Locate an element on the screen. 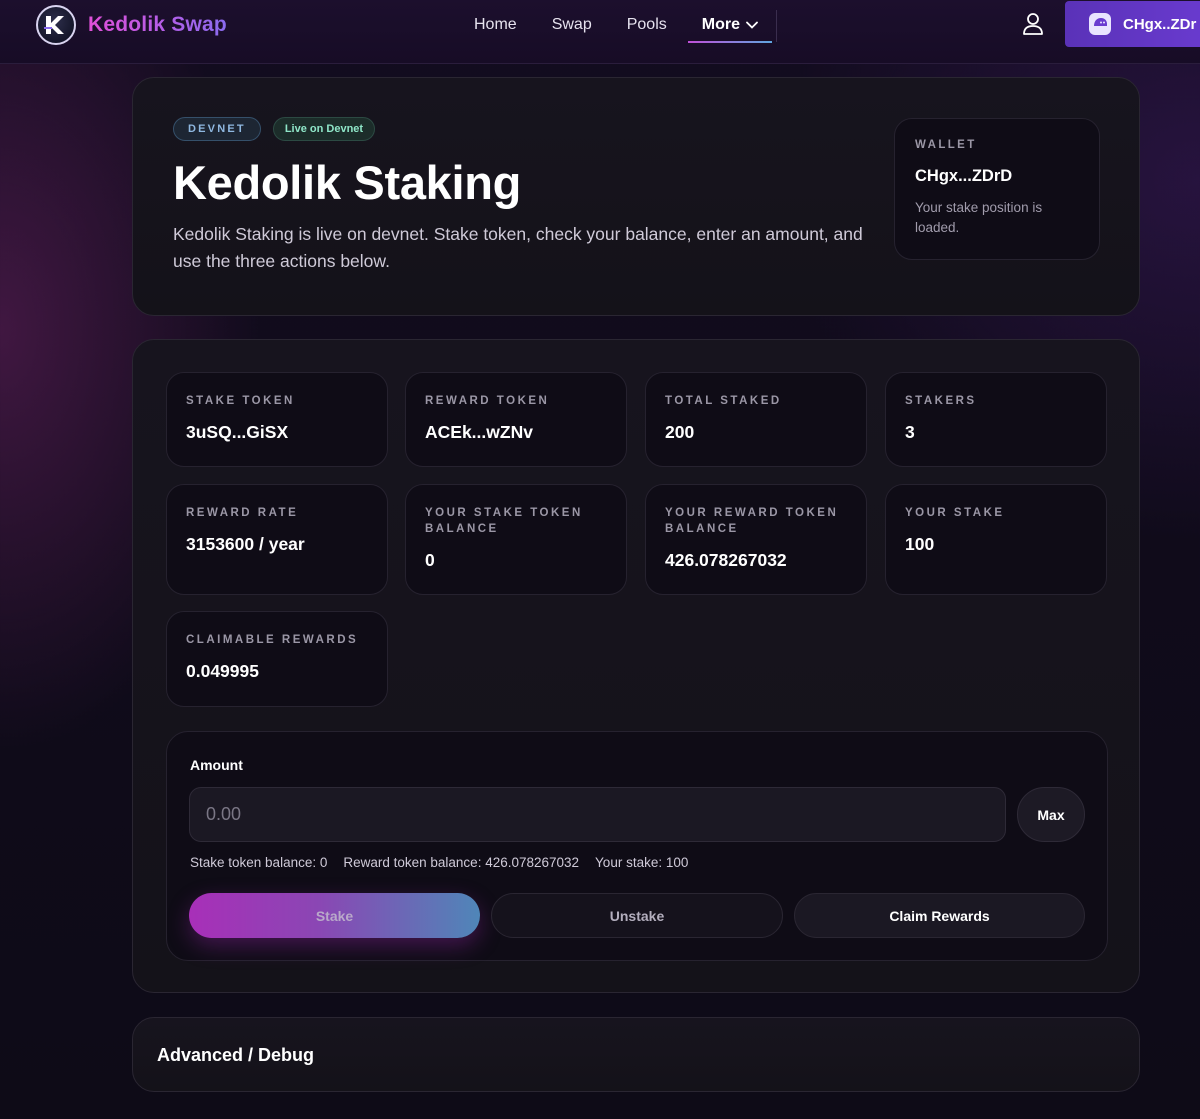 The width and height of the screenshot is (1200, 1119). stat-reward-token: REWARD TOKEN ACEk...wZNv is located at coordinates (516, 419).